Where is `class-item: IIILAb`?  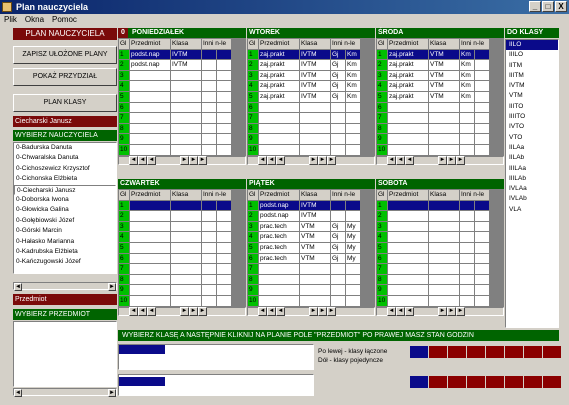 class-item: IIILAb is located at coordinates (532, 179).